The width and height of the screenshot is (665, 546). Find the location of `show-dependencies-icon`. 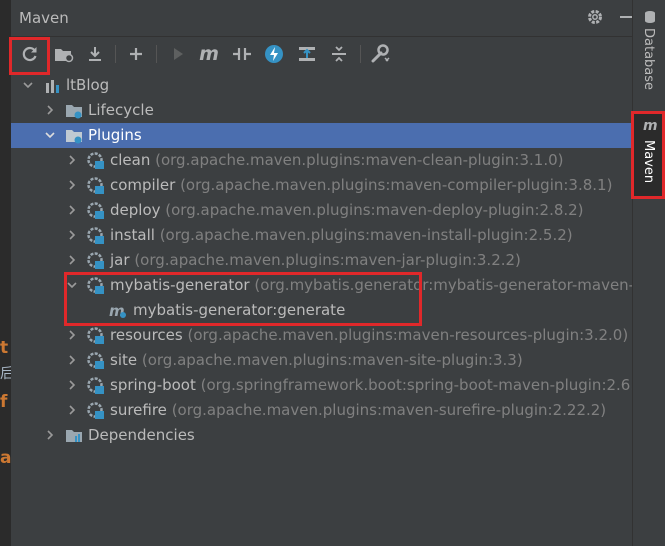

show-dependencies-icon is located at coordinates (307, 54).